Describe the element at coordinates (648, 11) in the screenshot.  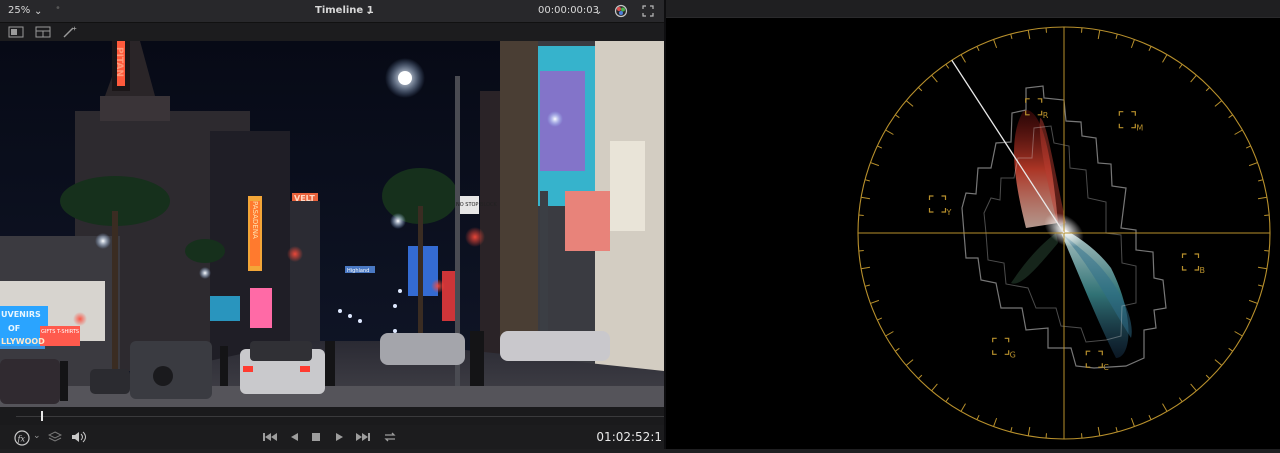
I see `fullscreen-icon` at that location.